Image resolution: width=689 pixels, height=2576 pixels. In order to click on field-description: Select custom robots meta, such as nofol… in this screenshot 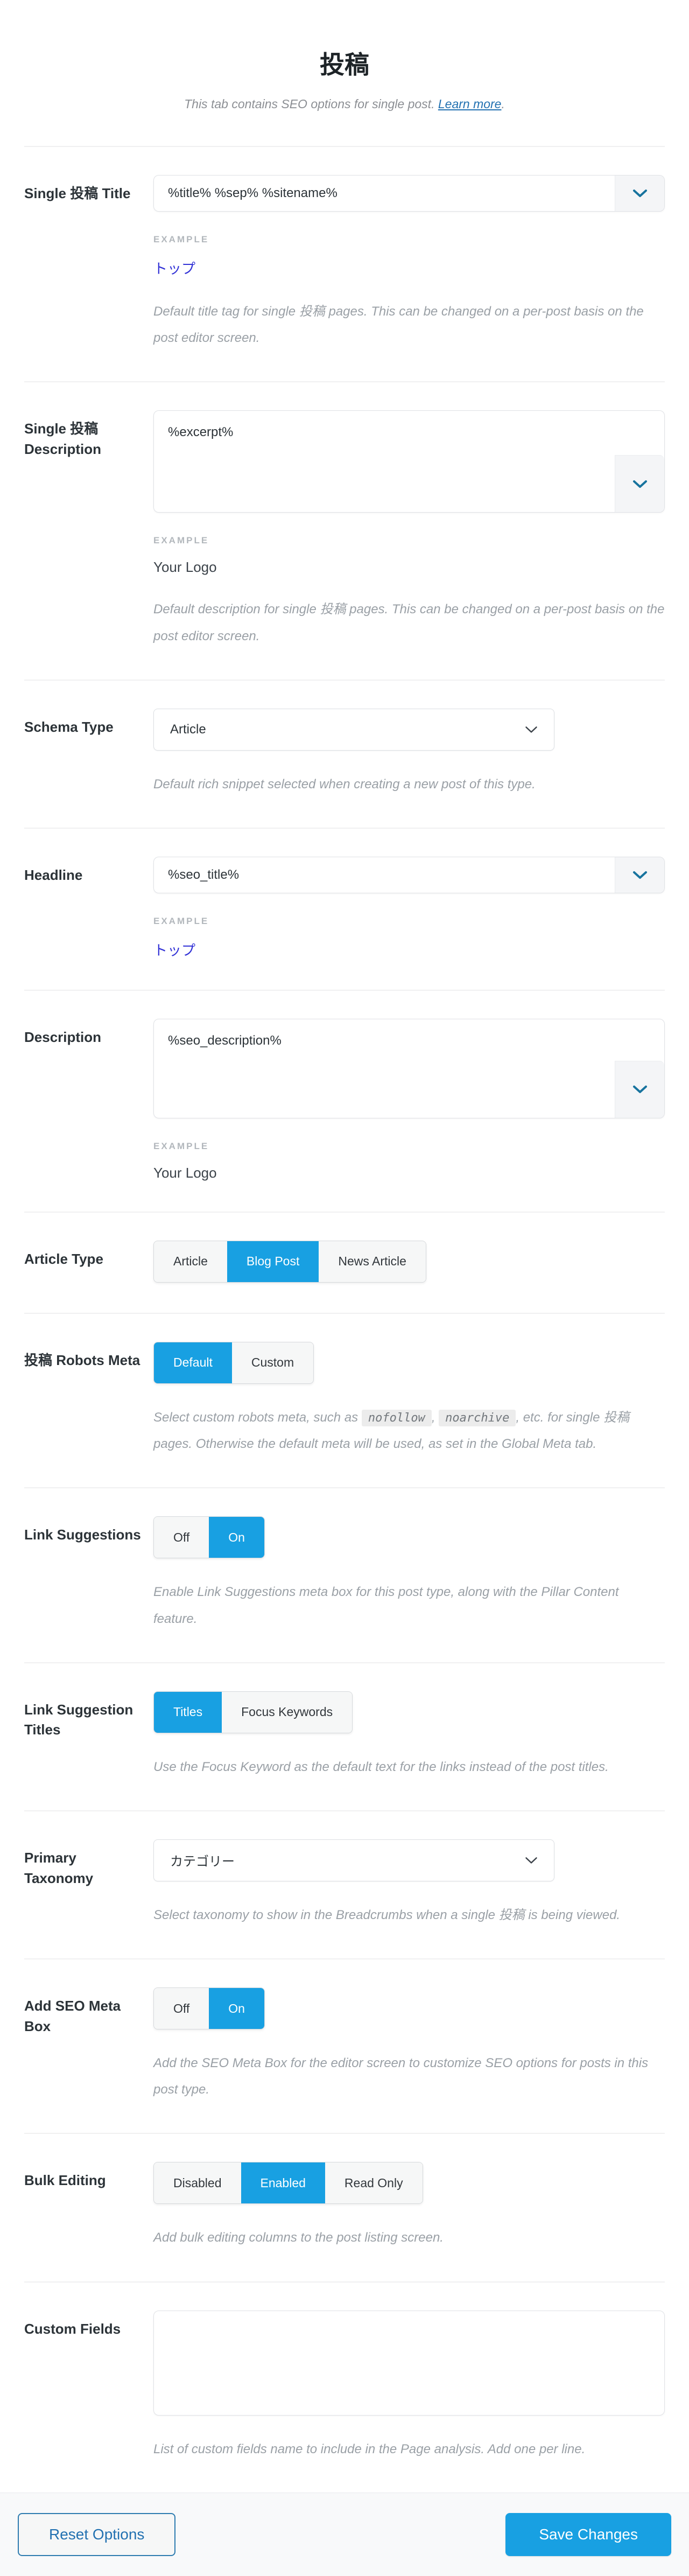, I will do `click(392, 1430)`.